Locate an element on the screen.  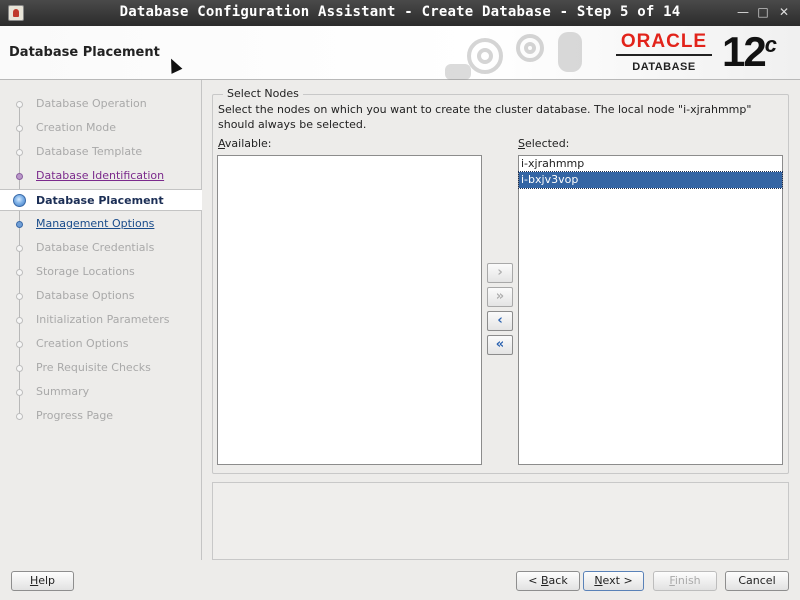
nav-step-database-credentials: Database Credentials is located at coordinates (101, 248).